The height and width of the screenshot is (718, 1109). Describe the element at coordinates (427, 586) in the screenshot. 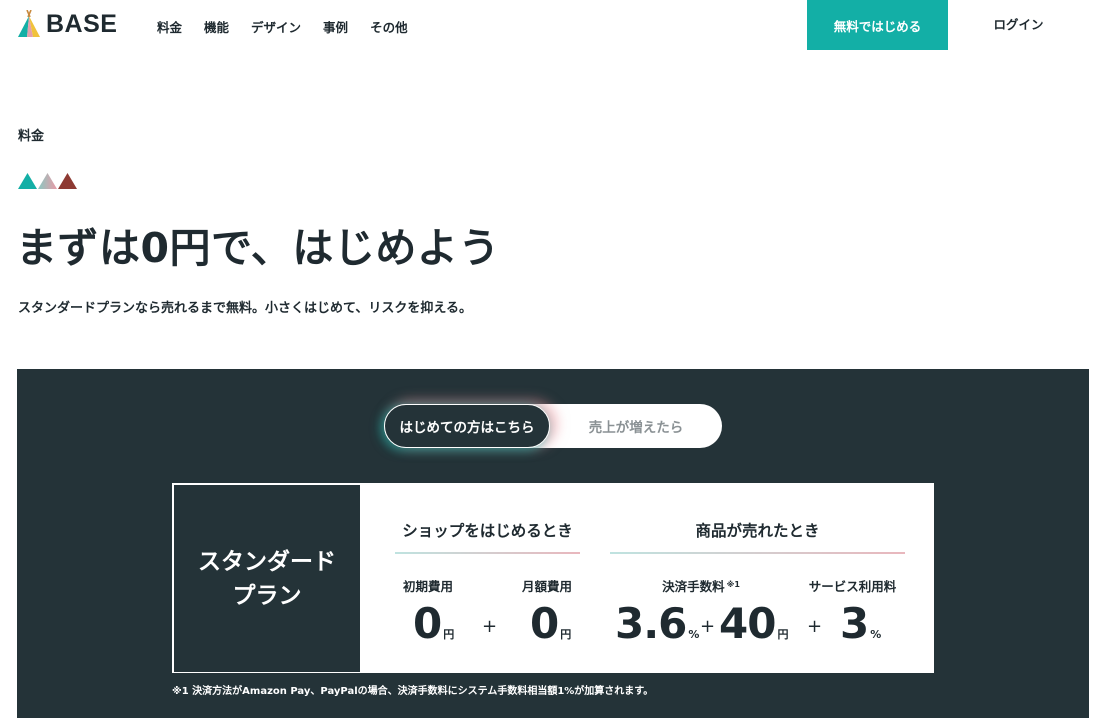

I see `initial-fee-label: 初期費用` at that location.